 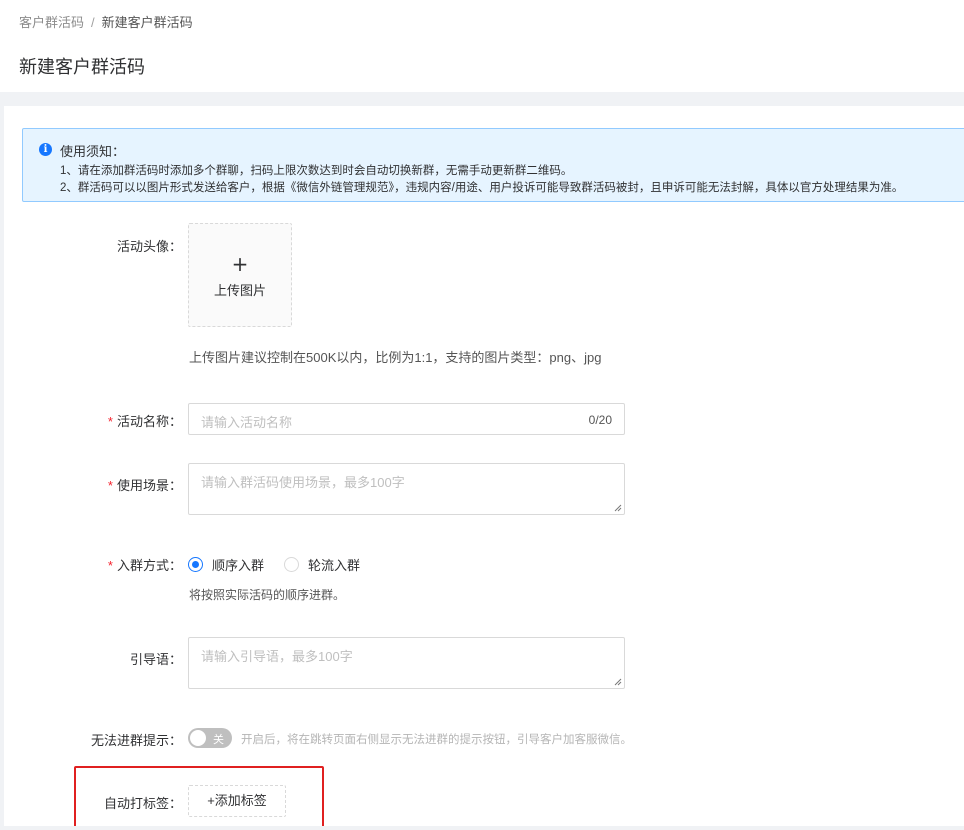 I want to click on switch-state-text: 关, so click(x=218, y=740).